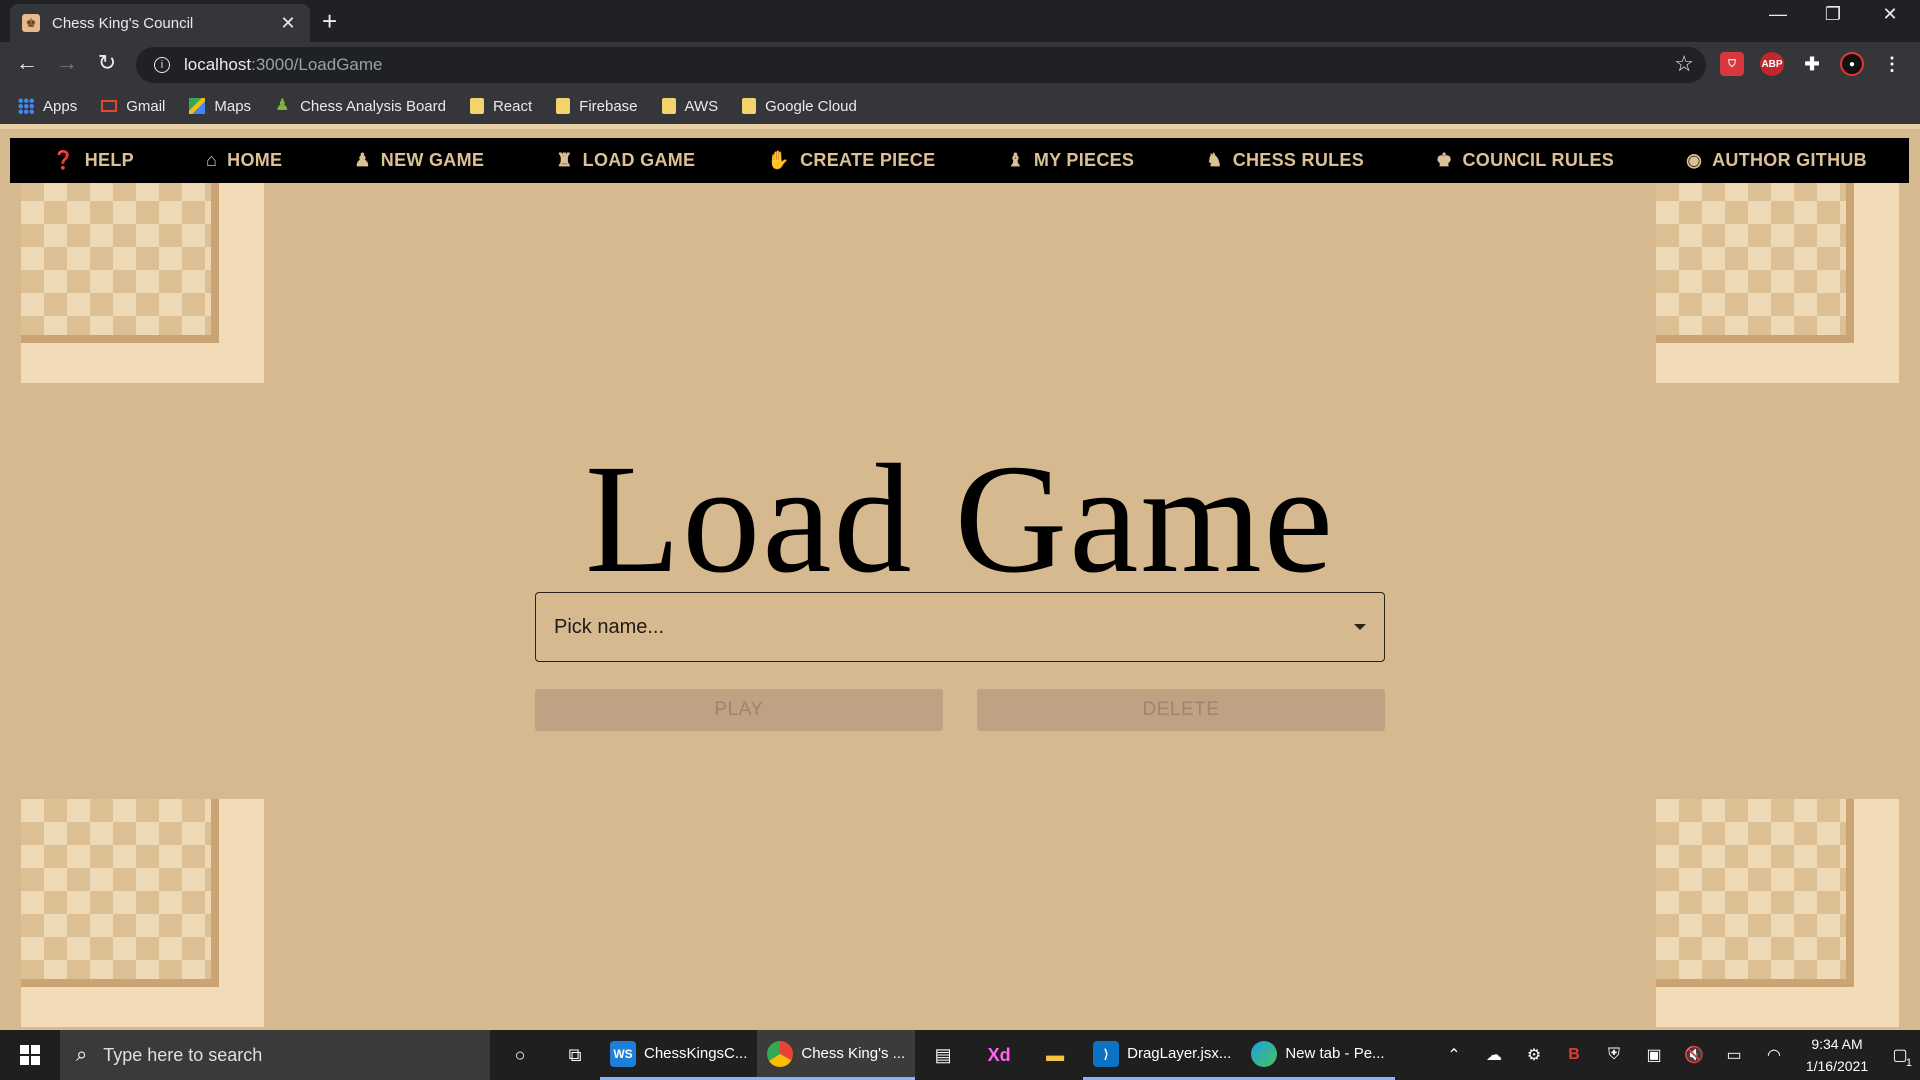 The height and width of the screenshot is (1080, 1920). Describe the element at coordinates (1574, 1055) in the screenshot. I see `b-app-tray-icon: B` at that location.